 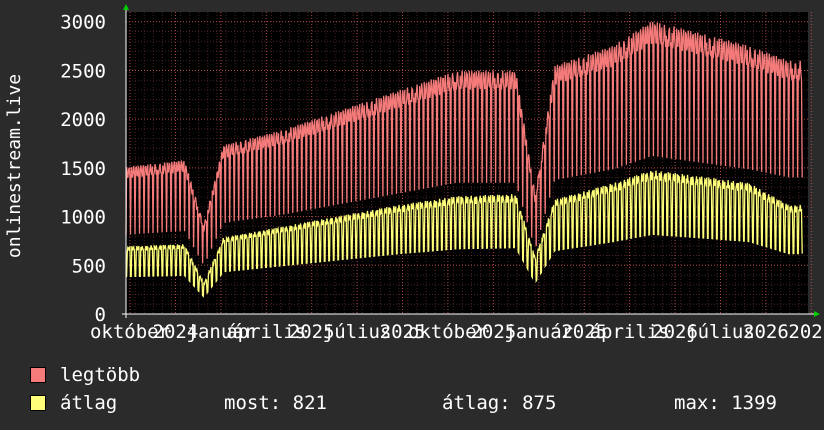 What do you see at coordinates (126, 7) in the screenshot?
I see `y-axis-arrow` at bounding box center [126, 7].